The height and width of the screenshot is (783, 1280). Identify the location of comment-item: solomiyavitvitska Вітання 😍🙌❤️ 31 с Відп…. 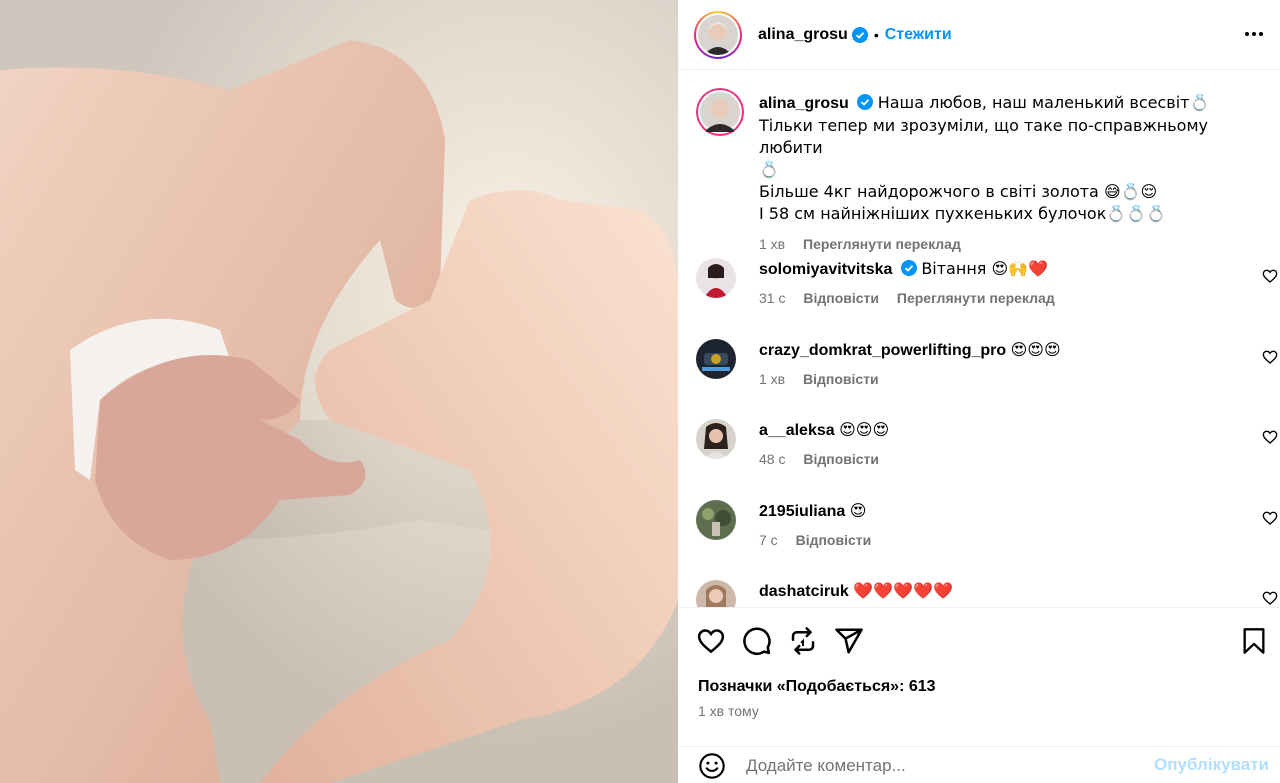
(987, 288).